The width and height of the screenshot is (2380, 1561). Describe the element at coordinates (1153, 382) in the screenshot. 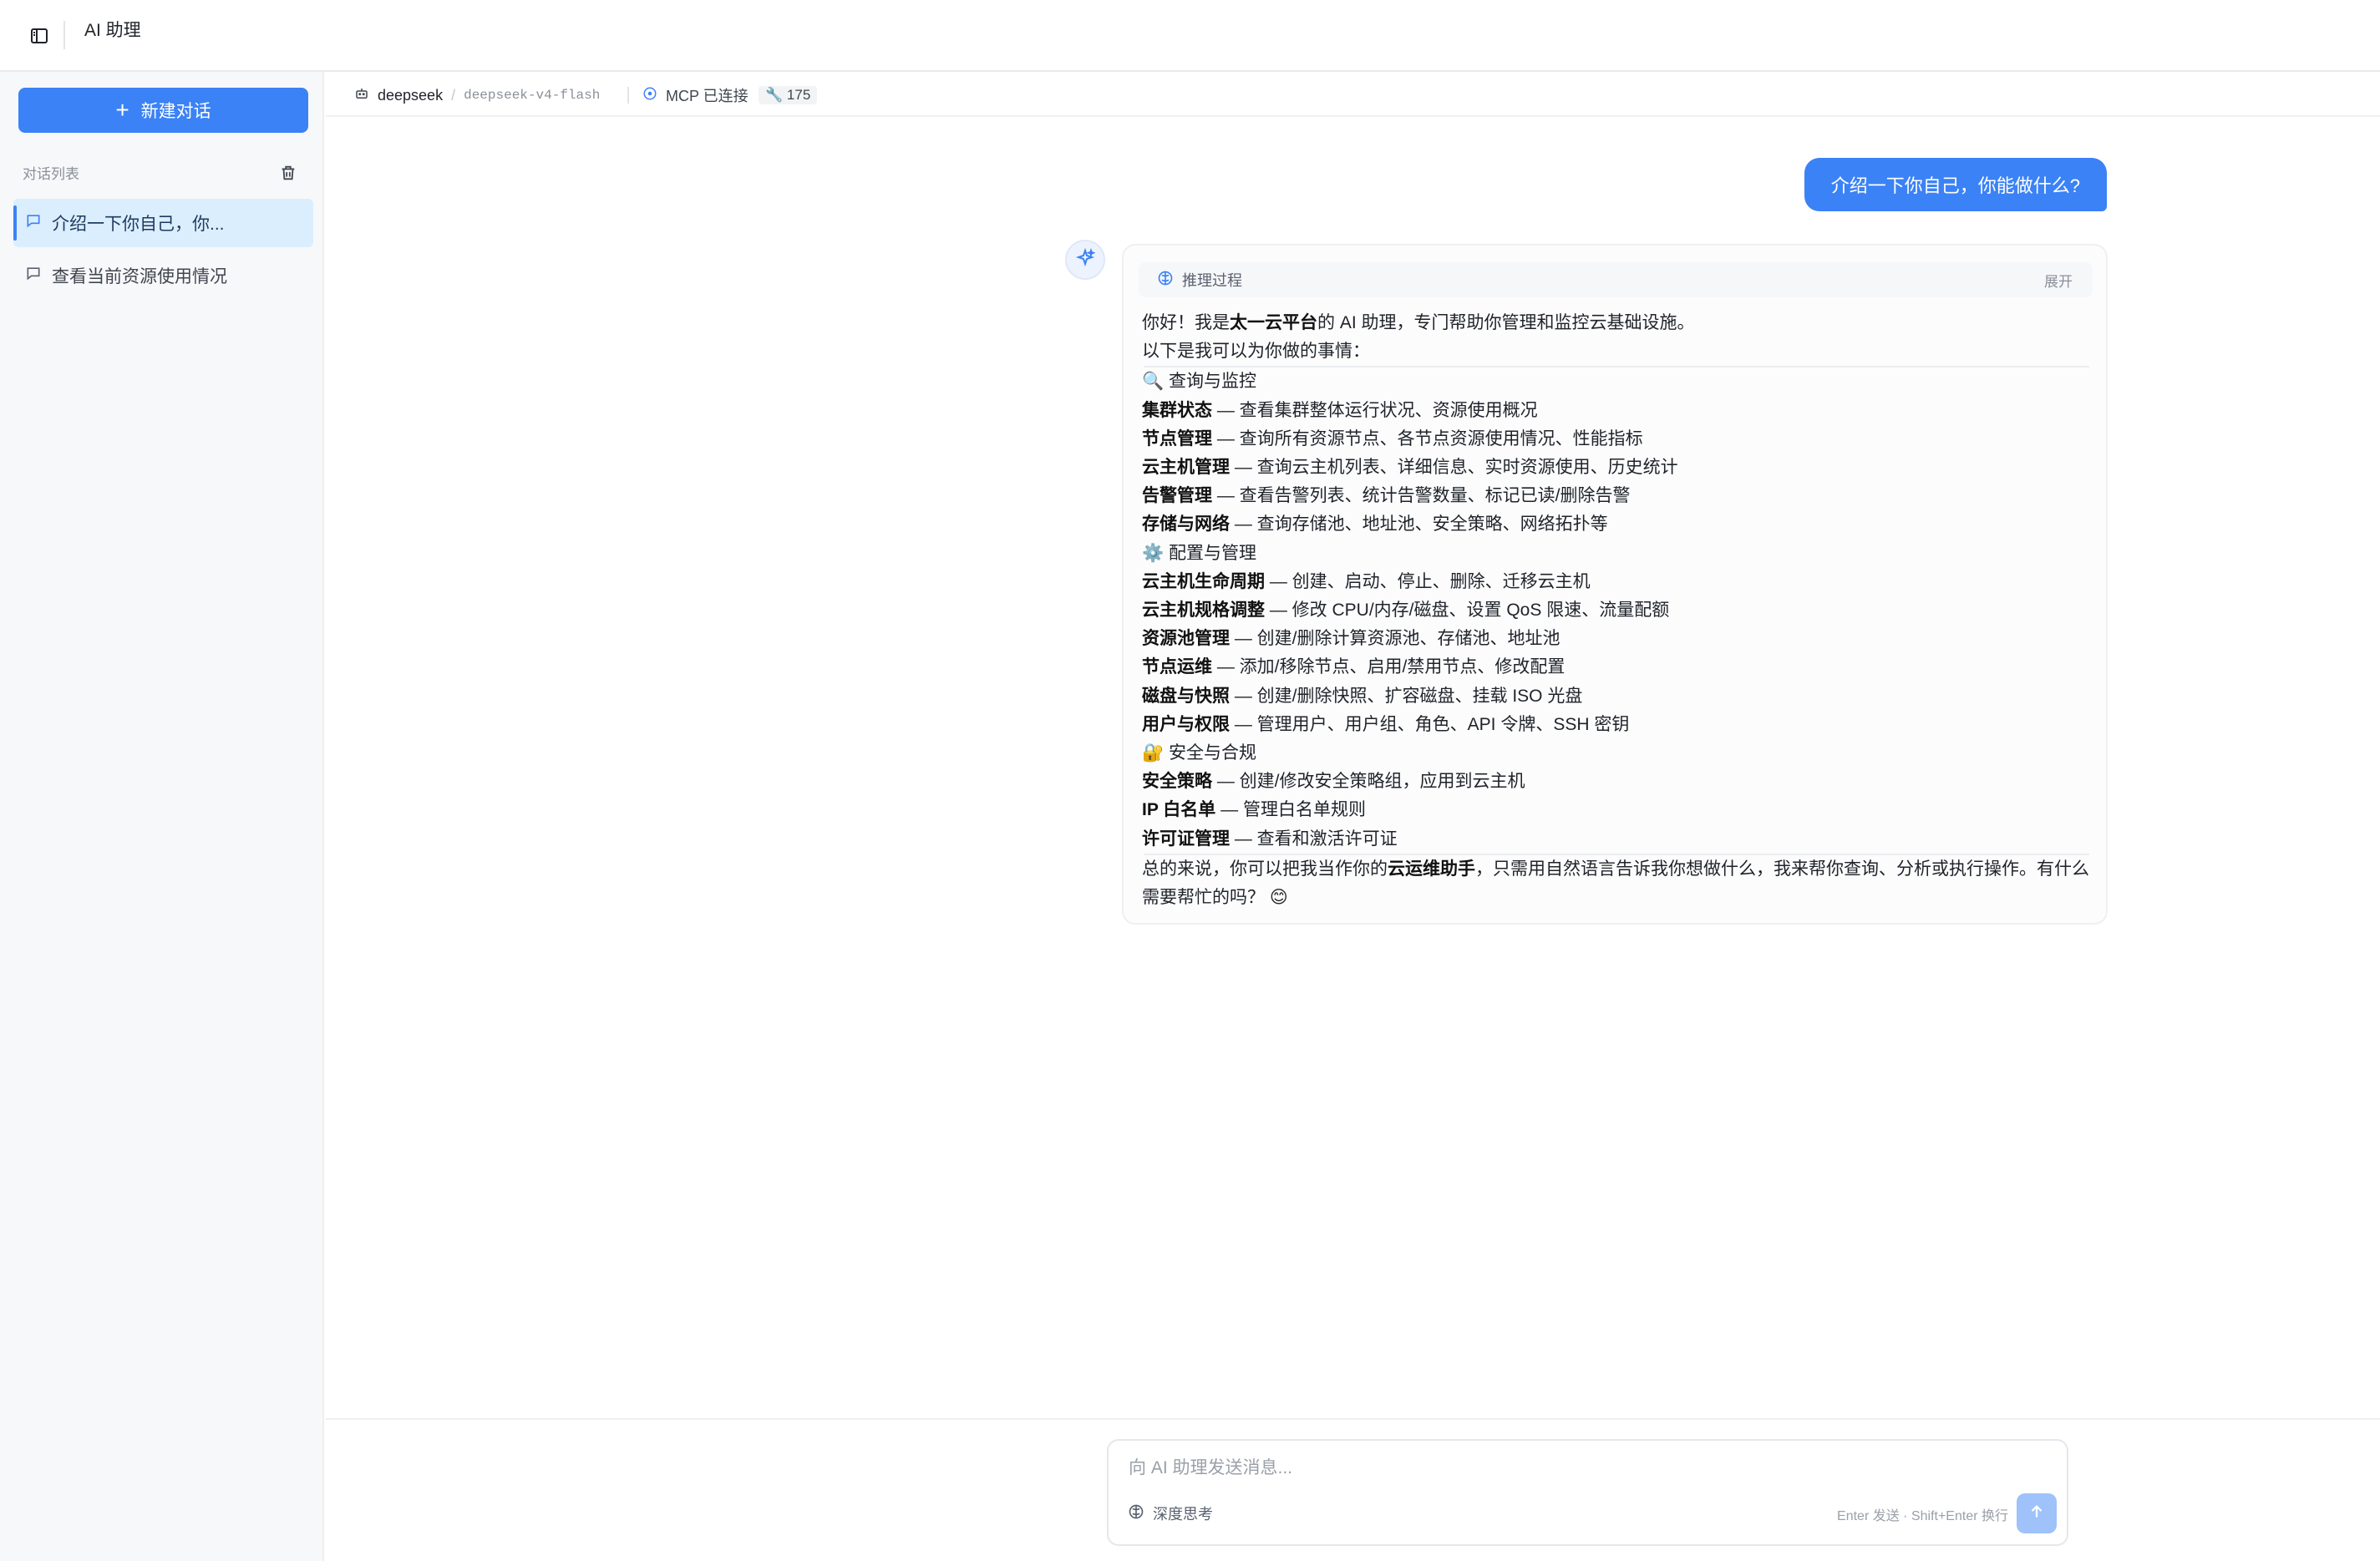

I see `magnifier-icon: 🔍` at that location.